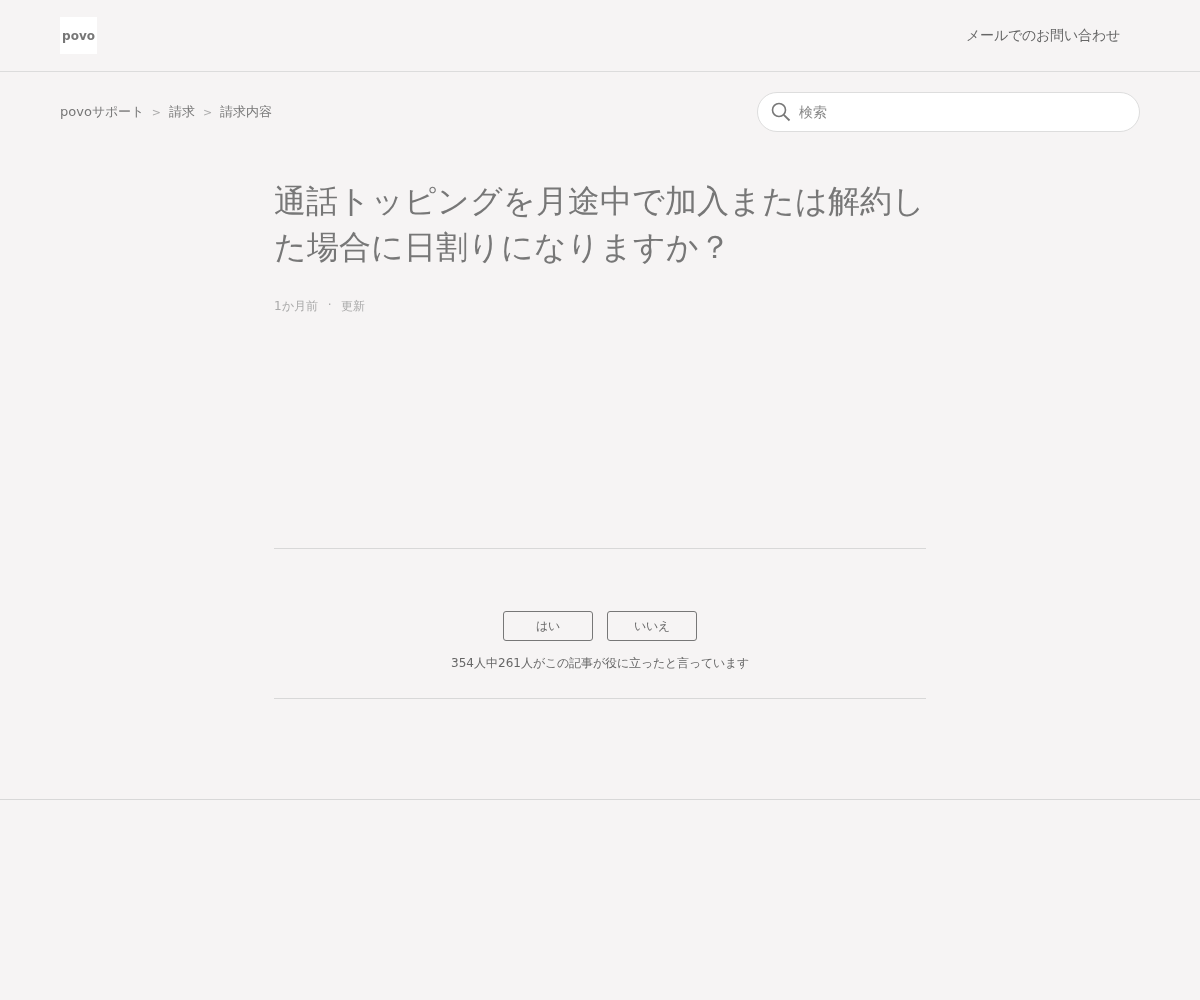 This screenshot has height=1000, width=1200. Describe the element at coordinates (1043, 35) in the screenshot. I see `contact-link: メールでのお問い合わせ` at that location.